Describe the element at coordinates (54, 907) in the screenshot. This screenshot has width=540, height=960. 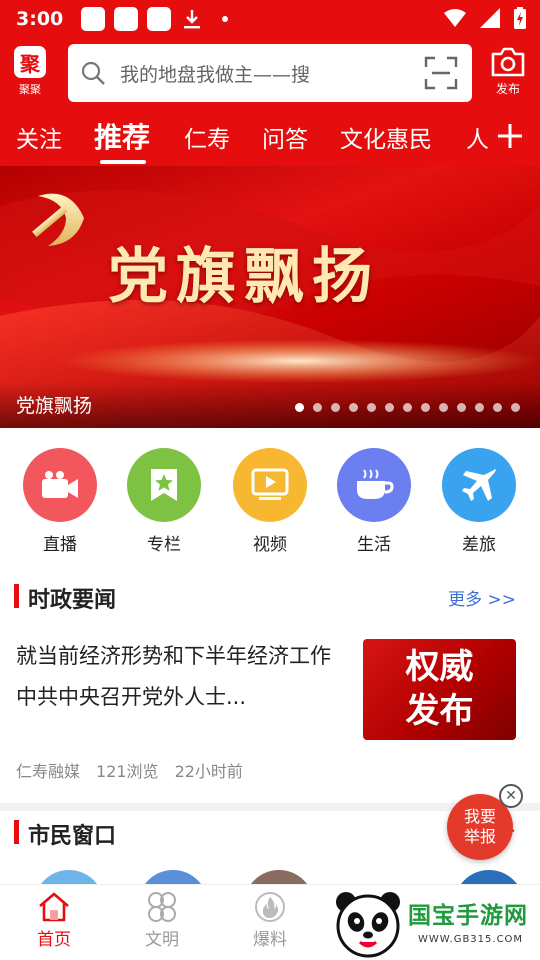
I see `home-icon` at that location.